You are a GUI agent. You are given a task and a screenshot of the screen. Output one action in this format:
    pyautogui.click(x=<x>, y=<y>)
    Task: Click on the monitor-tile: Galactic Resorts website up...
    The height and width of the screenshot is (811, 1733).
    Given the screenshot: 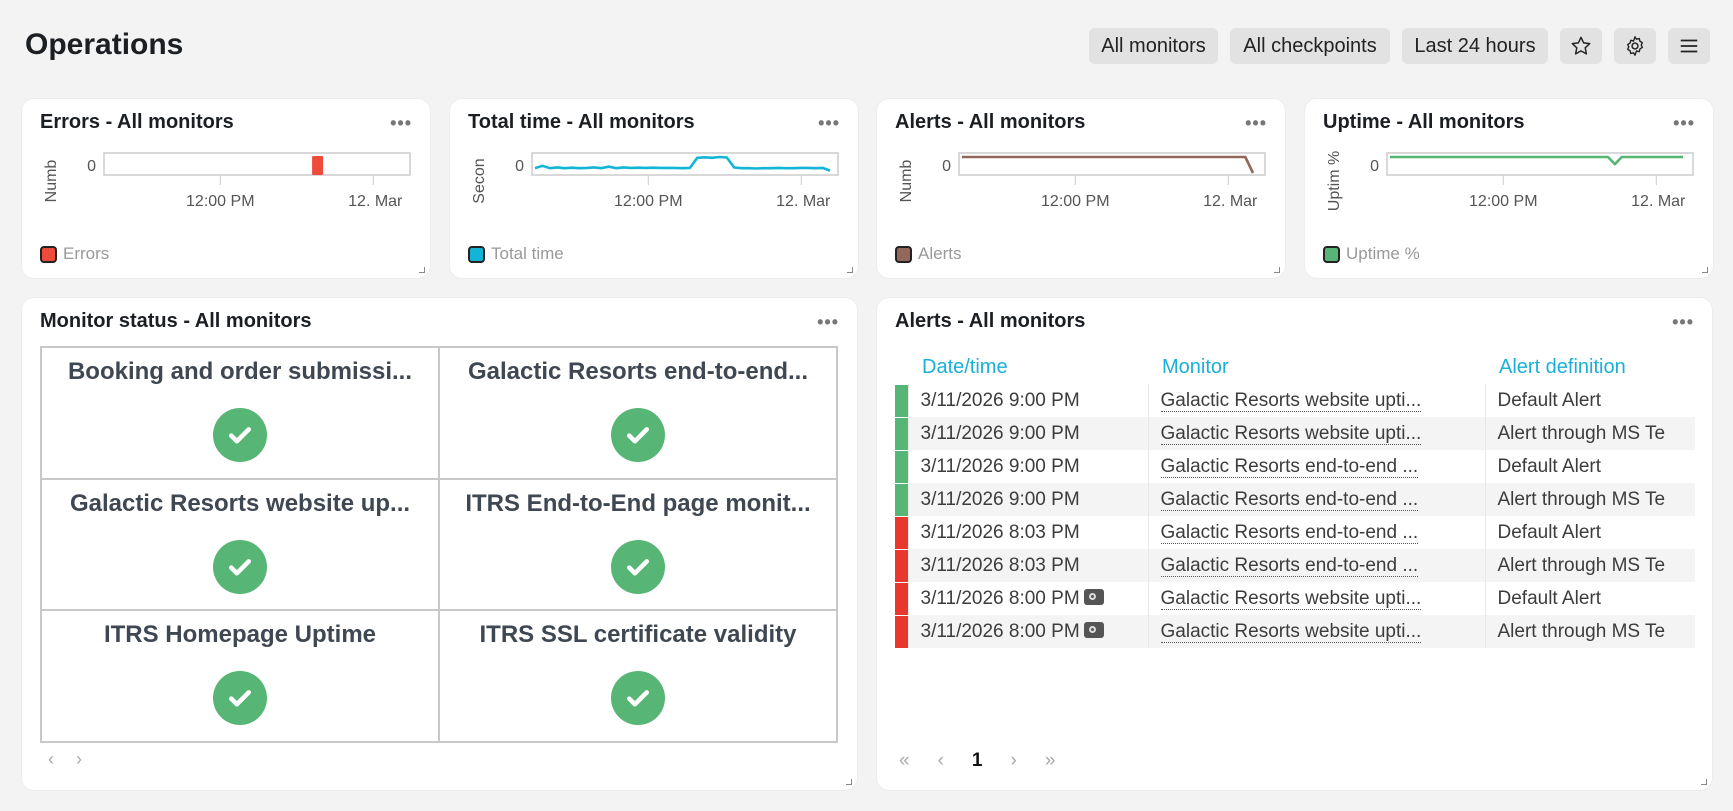 What is the action you would take?
    pyautogui.click(x=240, y=544)
    